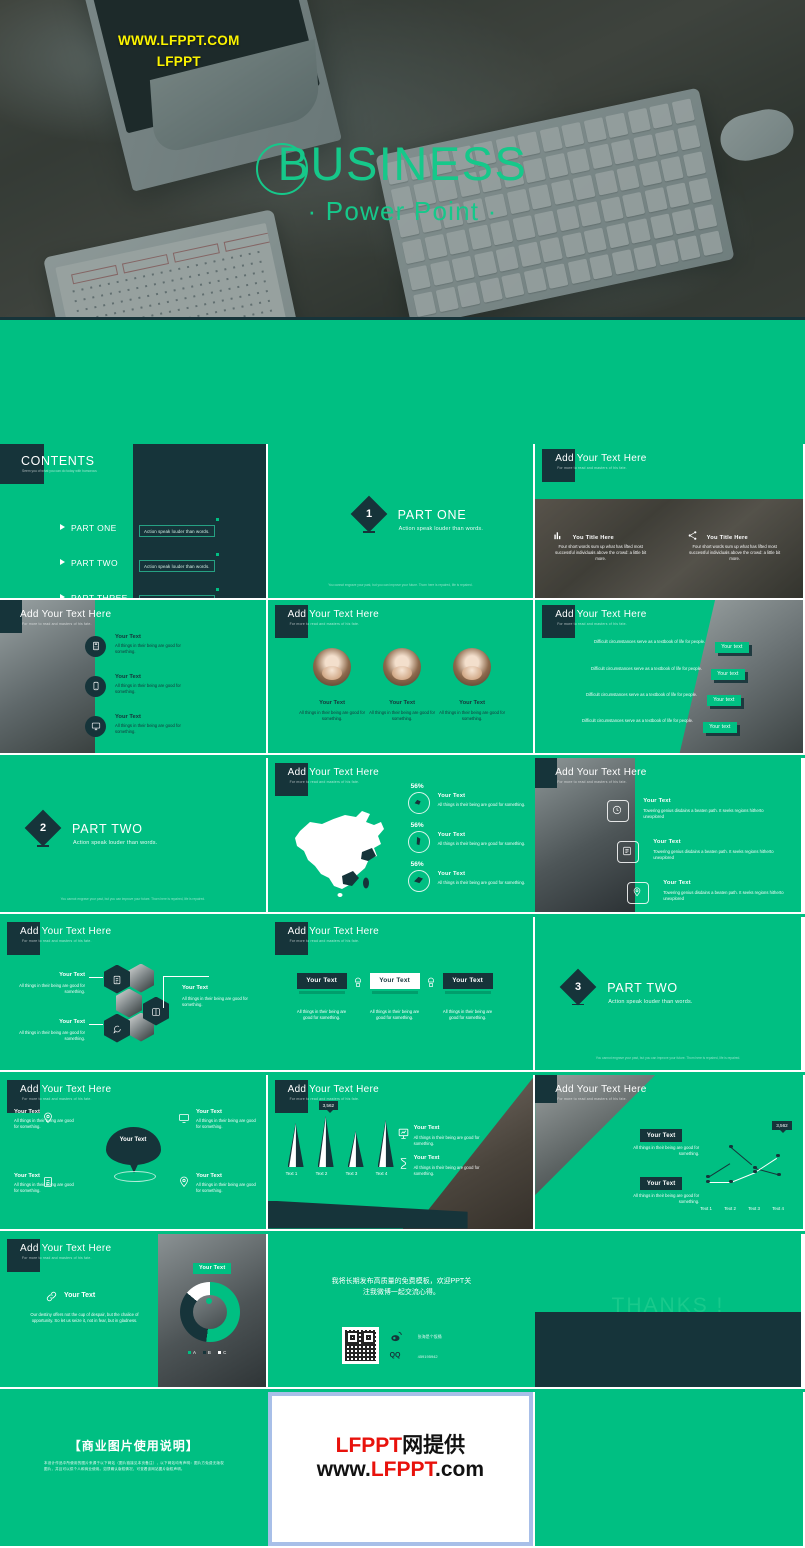 The image size is (805, 1548). What do you see at coordinates (220, 1352) in the screenshot?
I see `legend-swatch-c` at bounding box center [220, 1352].